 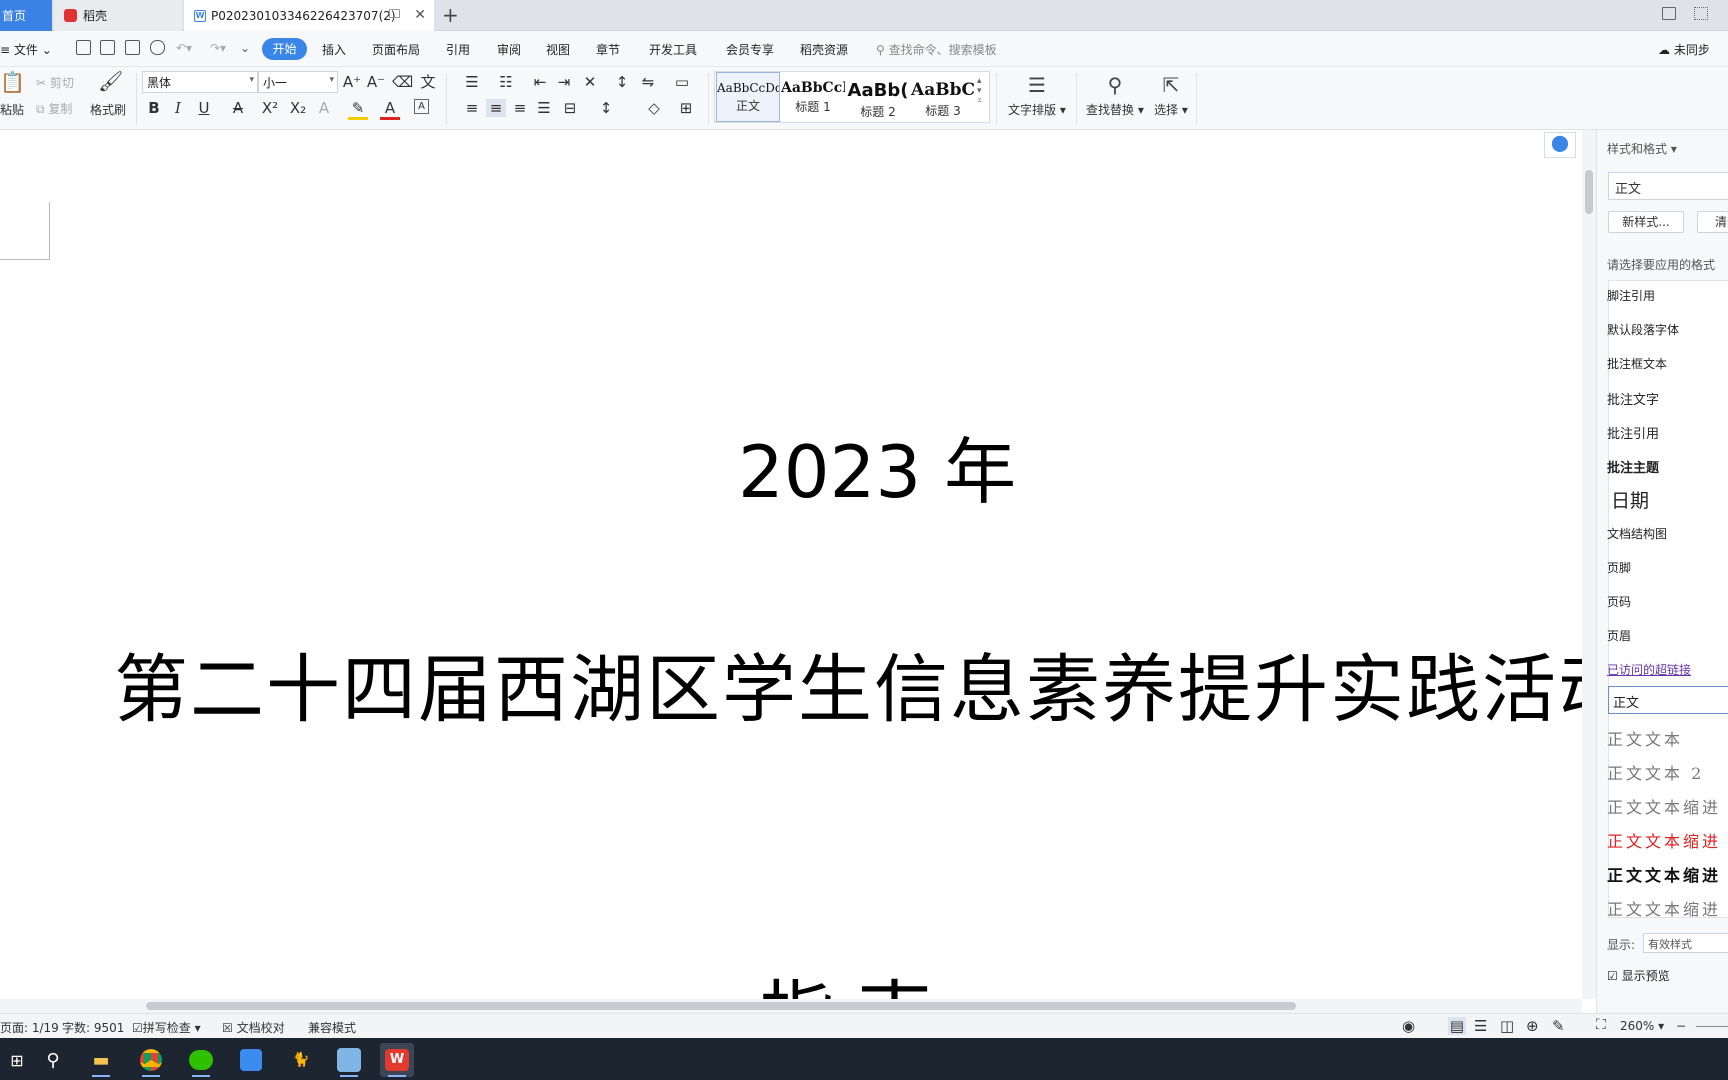 What do you see at coordinates (1684, 49) in the screenshot?
I see `sync-status: ☁ 未同步` at bounding box center [1684, 49].